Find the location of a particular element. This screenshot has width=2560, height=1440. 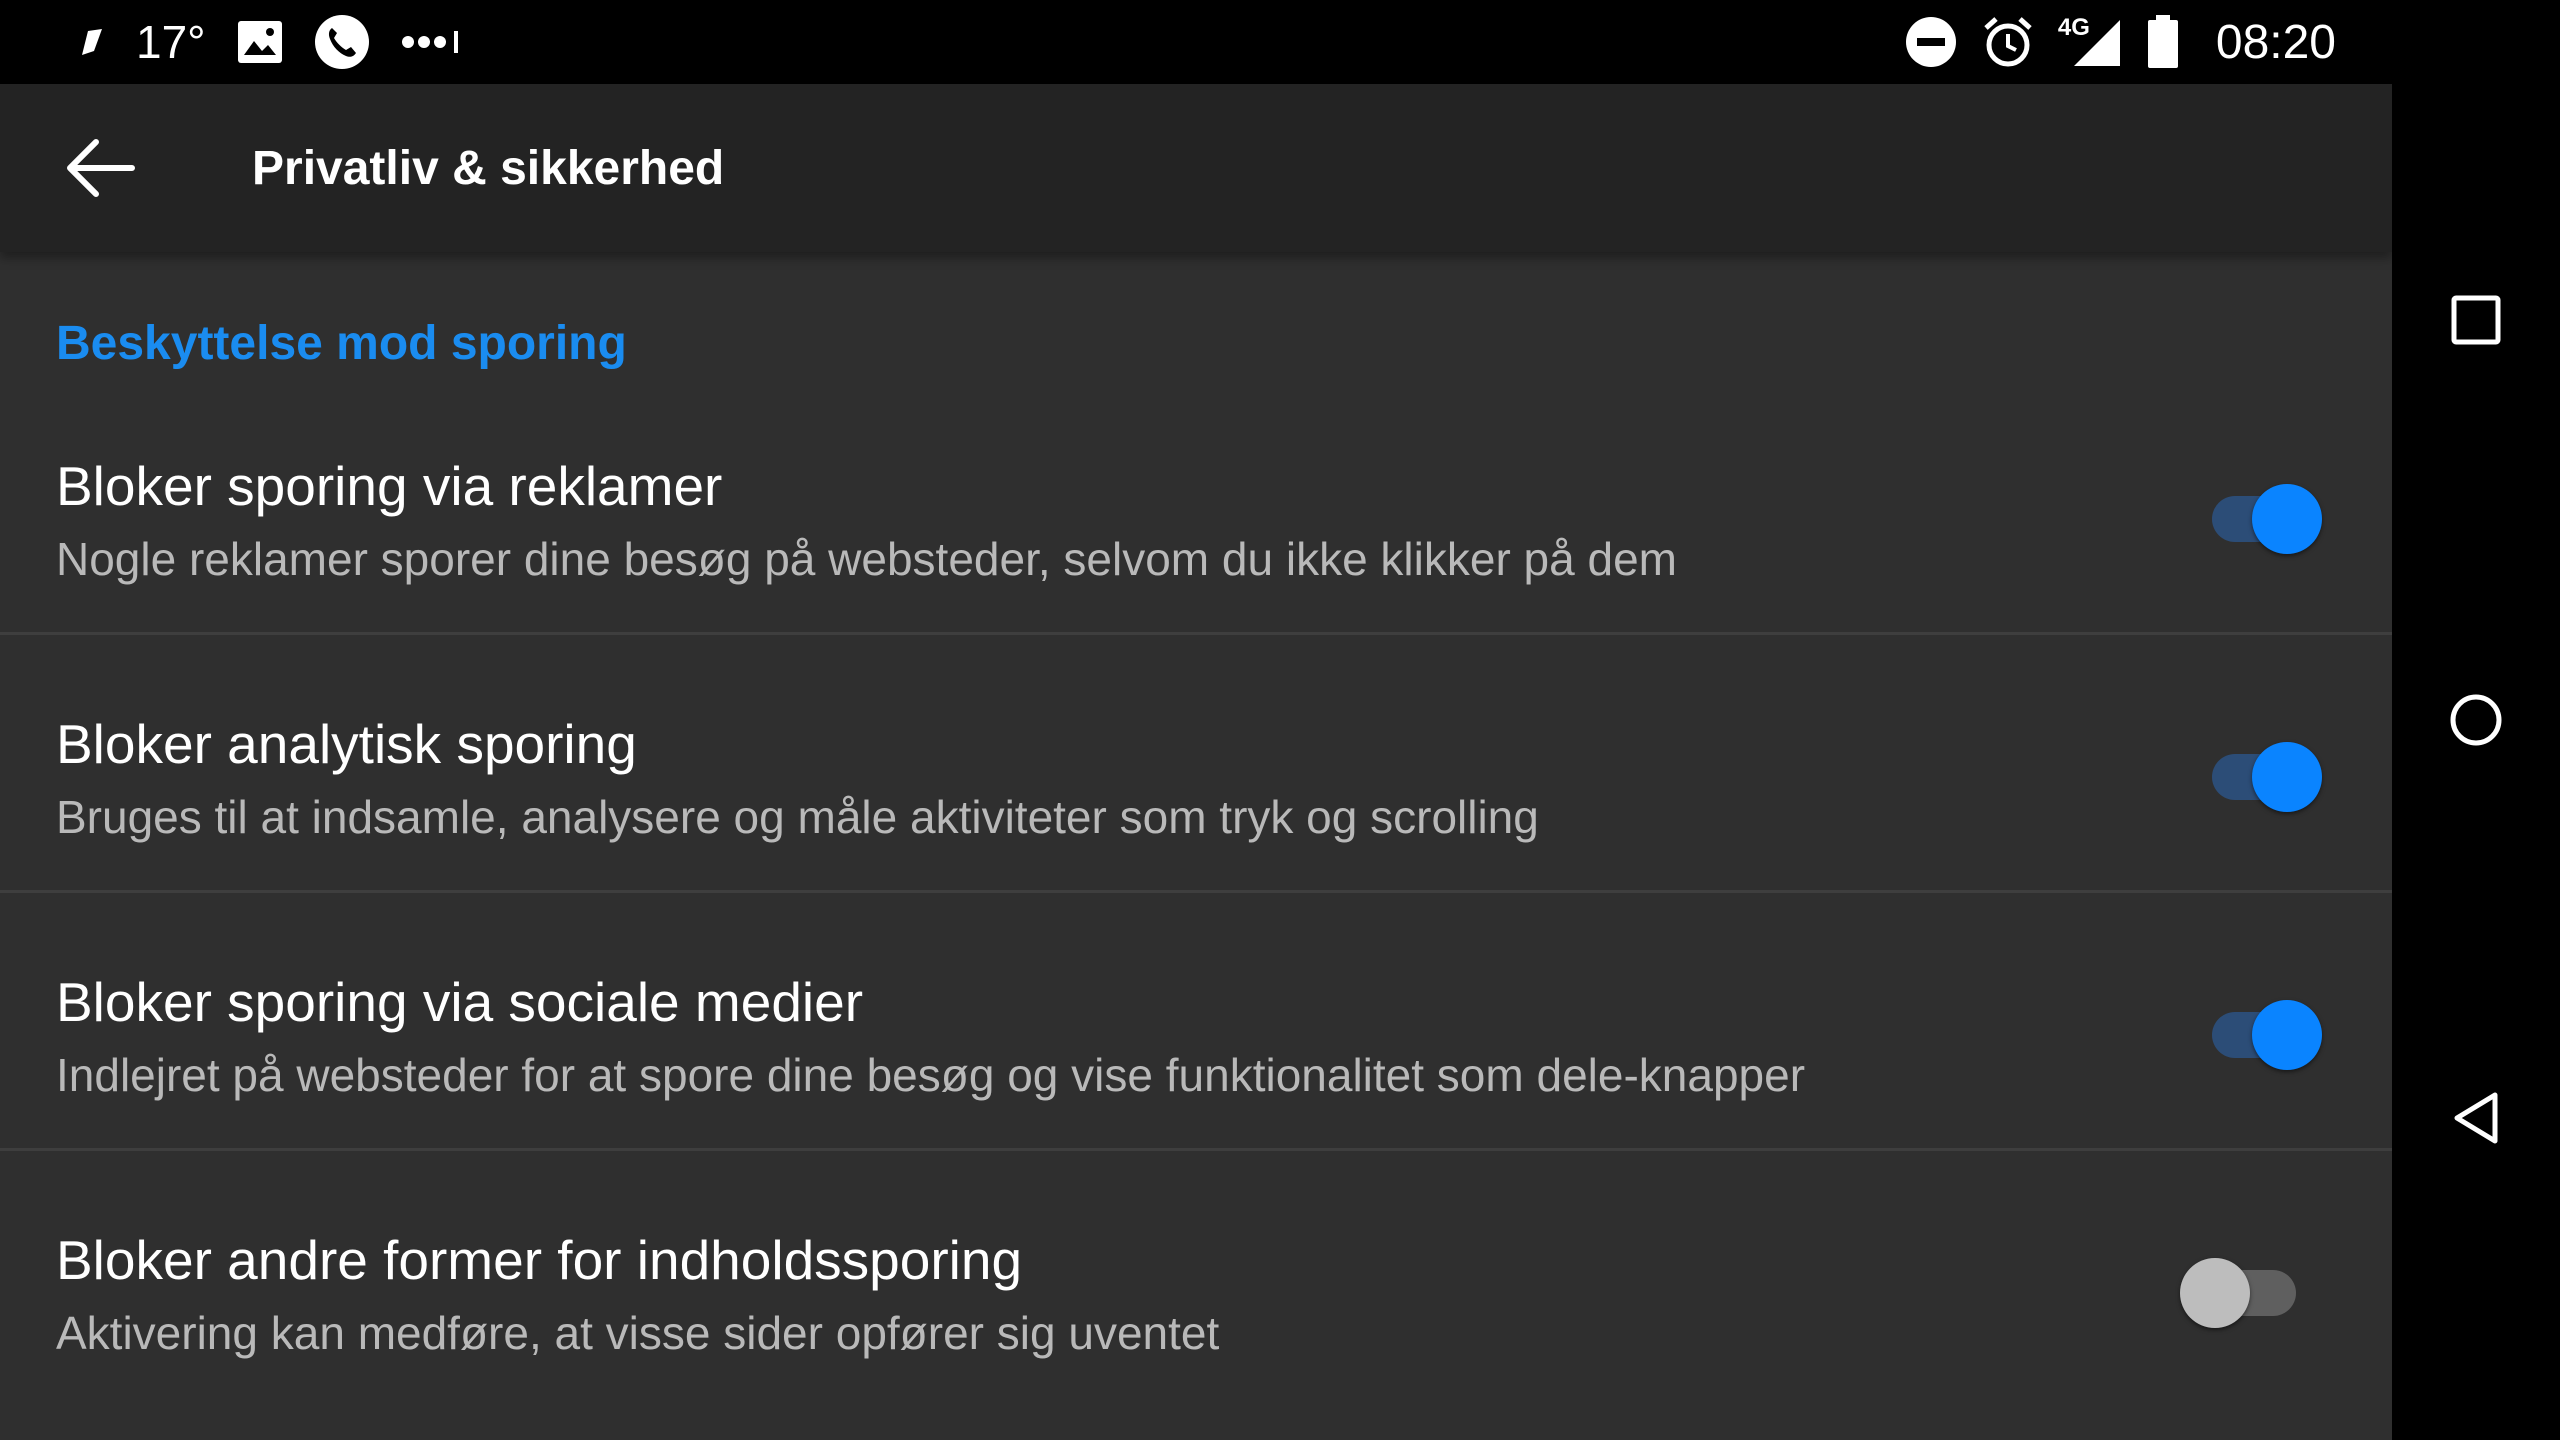

section-header: Beskyttelse mod sporing is located at coordinates (341, 343).